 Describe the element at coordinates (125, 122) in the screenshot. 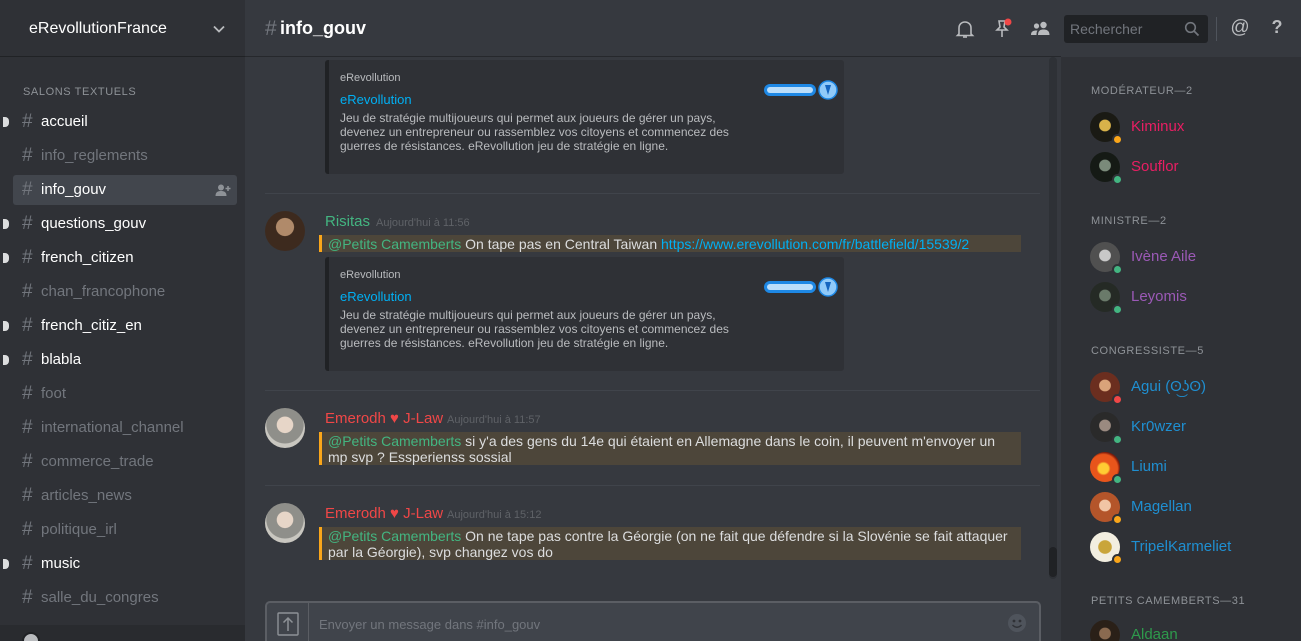

I see `channel-item-accueil: # accueil` at that location.